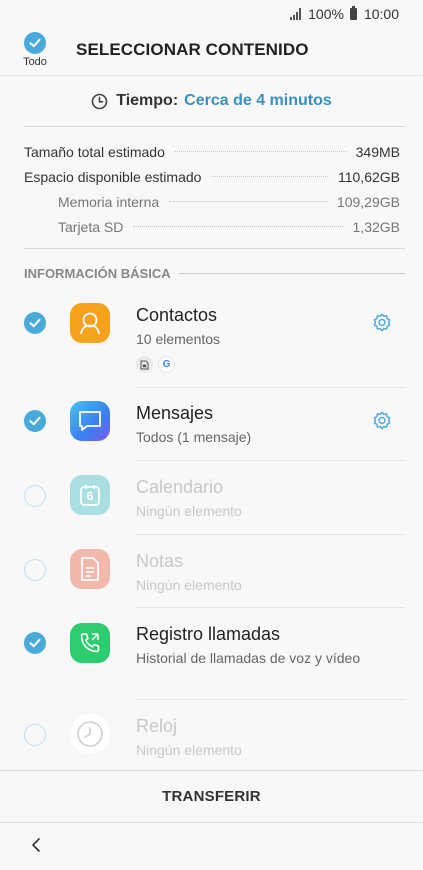 The image size is (423, 870). I want to click on google-letter: G, so click(166, 364).